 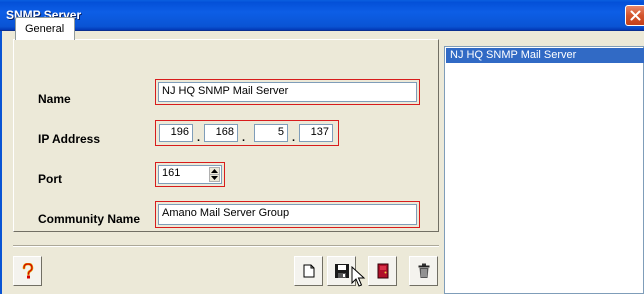 I want to click on new-button, so click(x=308, y=271).